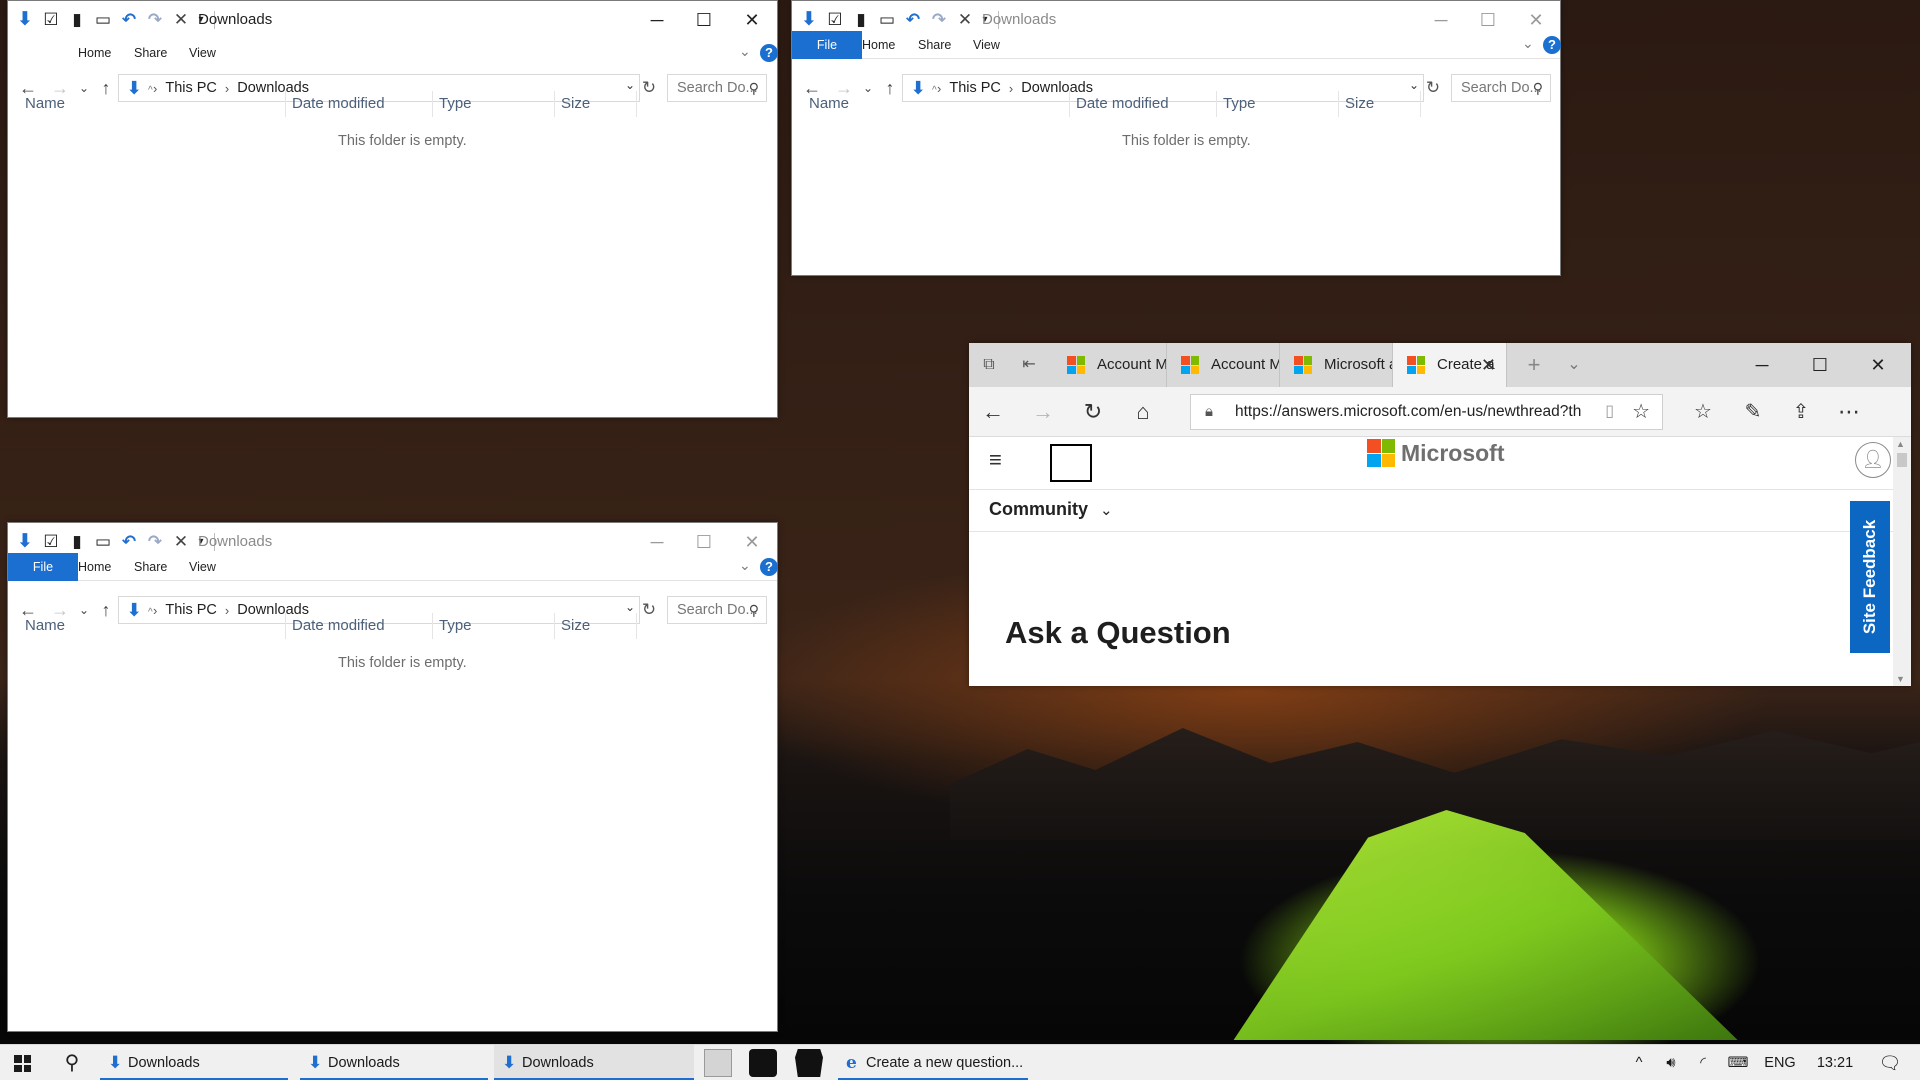 This screenshot has height=1080, width=1920. What do you see at coordinates (1738, 1062) in the screenshot?
I see `touch-keyboard-icon: ⌨` at bounding box center [1738, 1062].